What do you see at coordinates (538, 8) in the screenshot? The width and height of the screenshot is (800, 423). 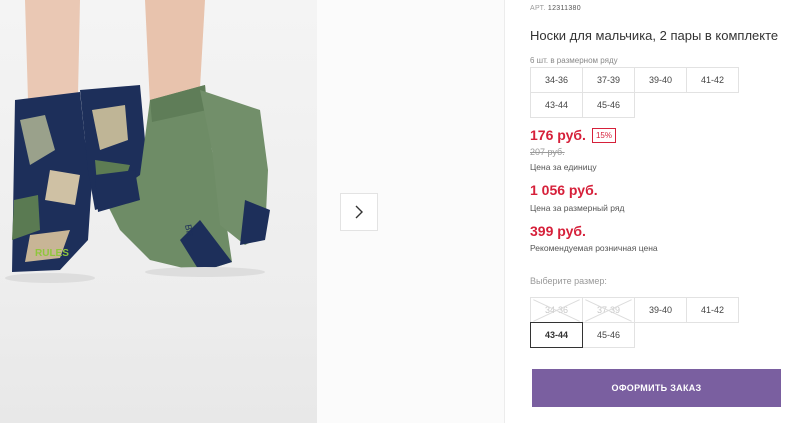 I see `article-label: АРТ.` at bounding box center [538, 8].